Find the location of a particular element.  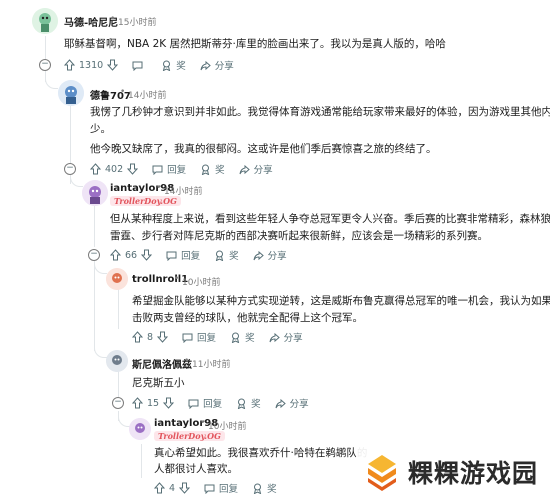

timestamp: 11小时前 is located at coordinates (211, 365).